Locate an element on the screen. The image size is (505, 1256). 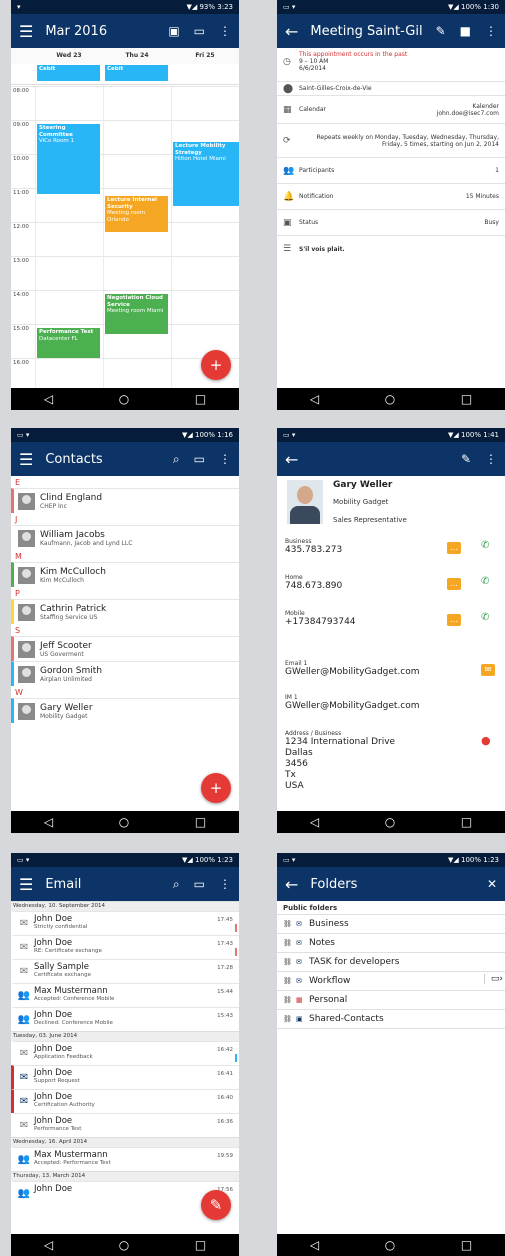
folder-item: ⛓ ✉ TASK for developers is located at coordinates (391, 962).